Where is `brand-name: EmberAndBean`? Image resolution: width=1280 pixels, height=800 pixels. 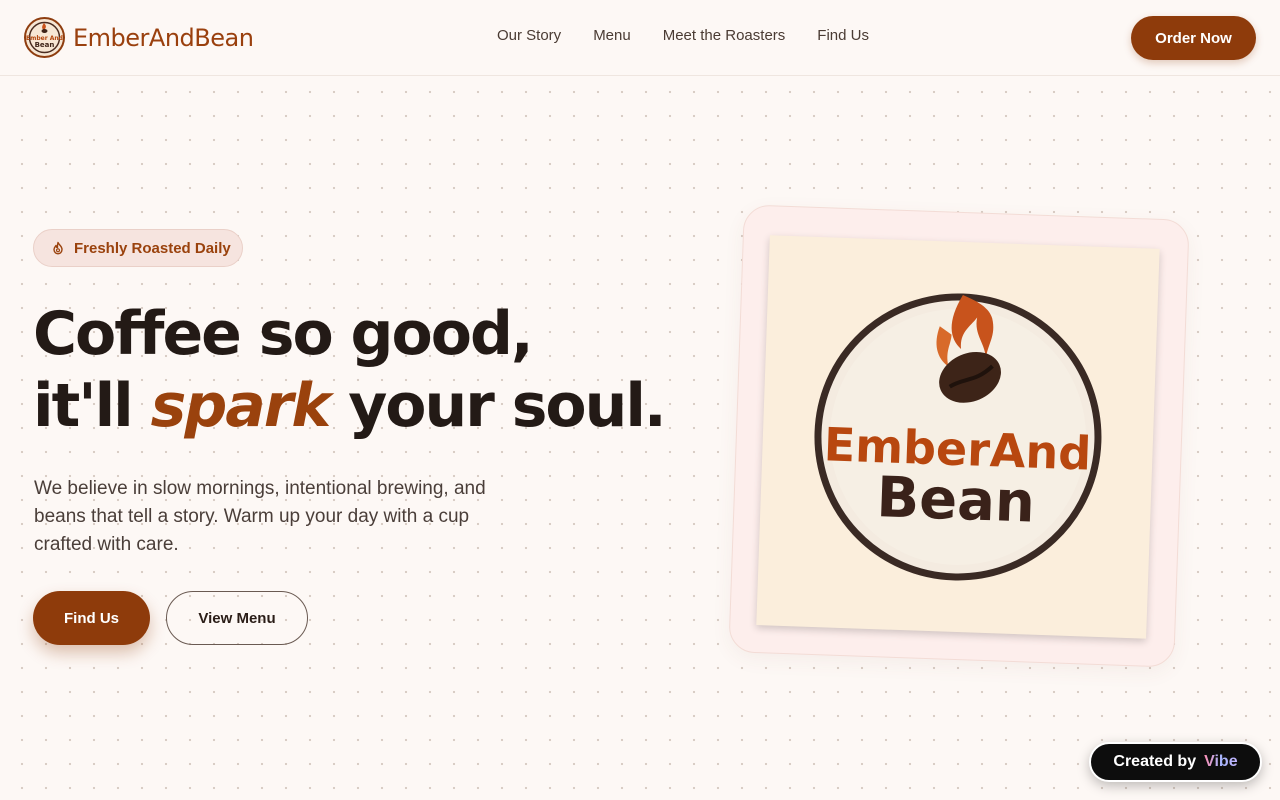
brand-name: EmberAndBean is located at coordinates (163, 37).